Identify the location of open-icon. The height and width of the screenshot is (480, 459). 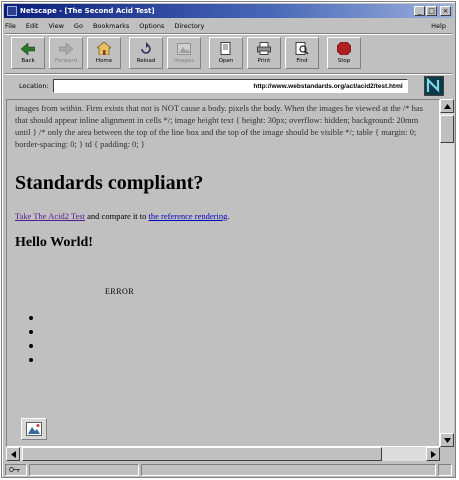
(226, 49).